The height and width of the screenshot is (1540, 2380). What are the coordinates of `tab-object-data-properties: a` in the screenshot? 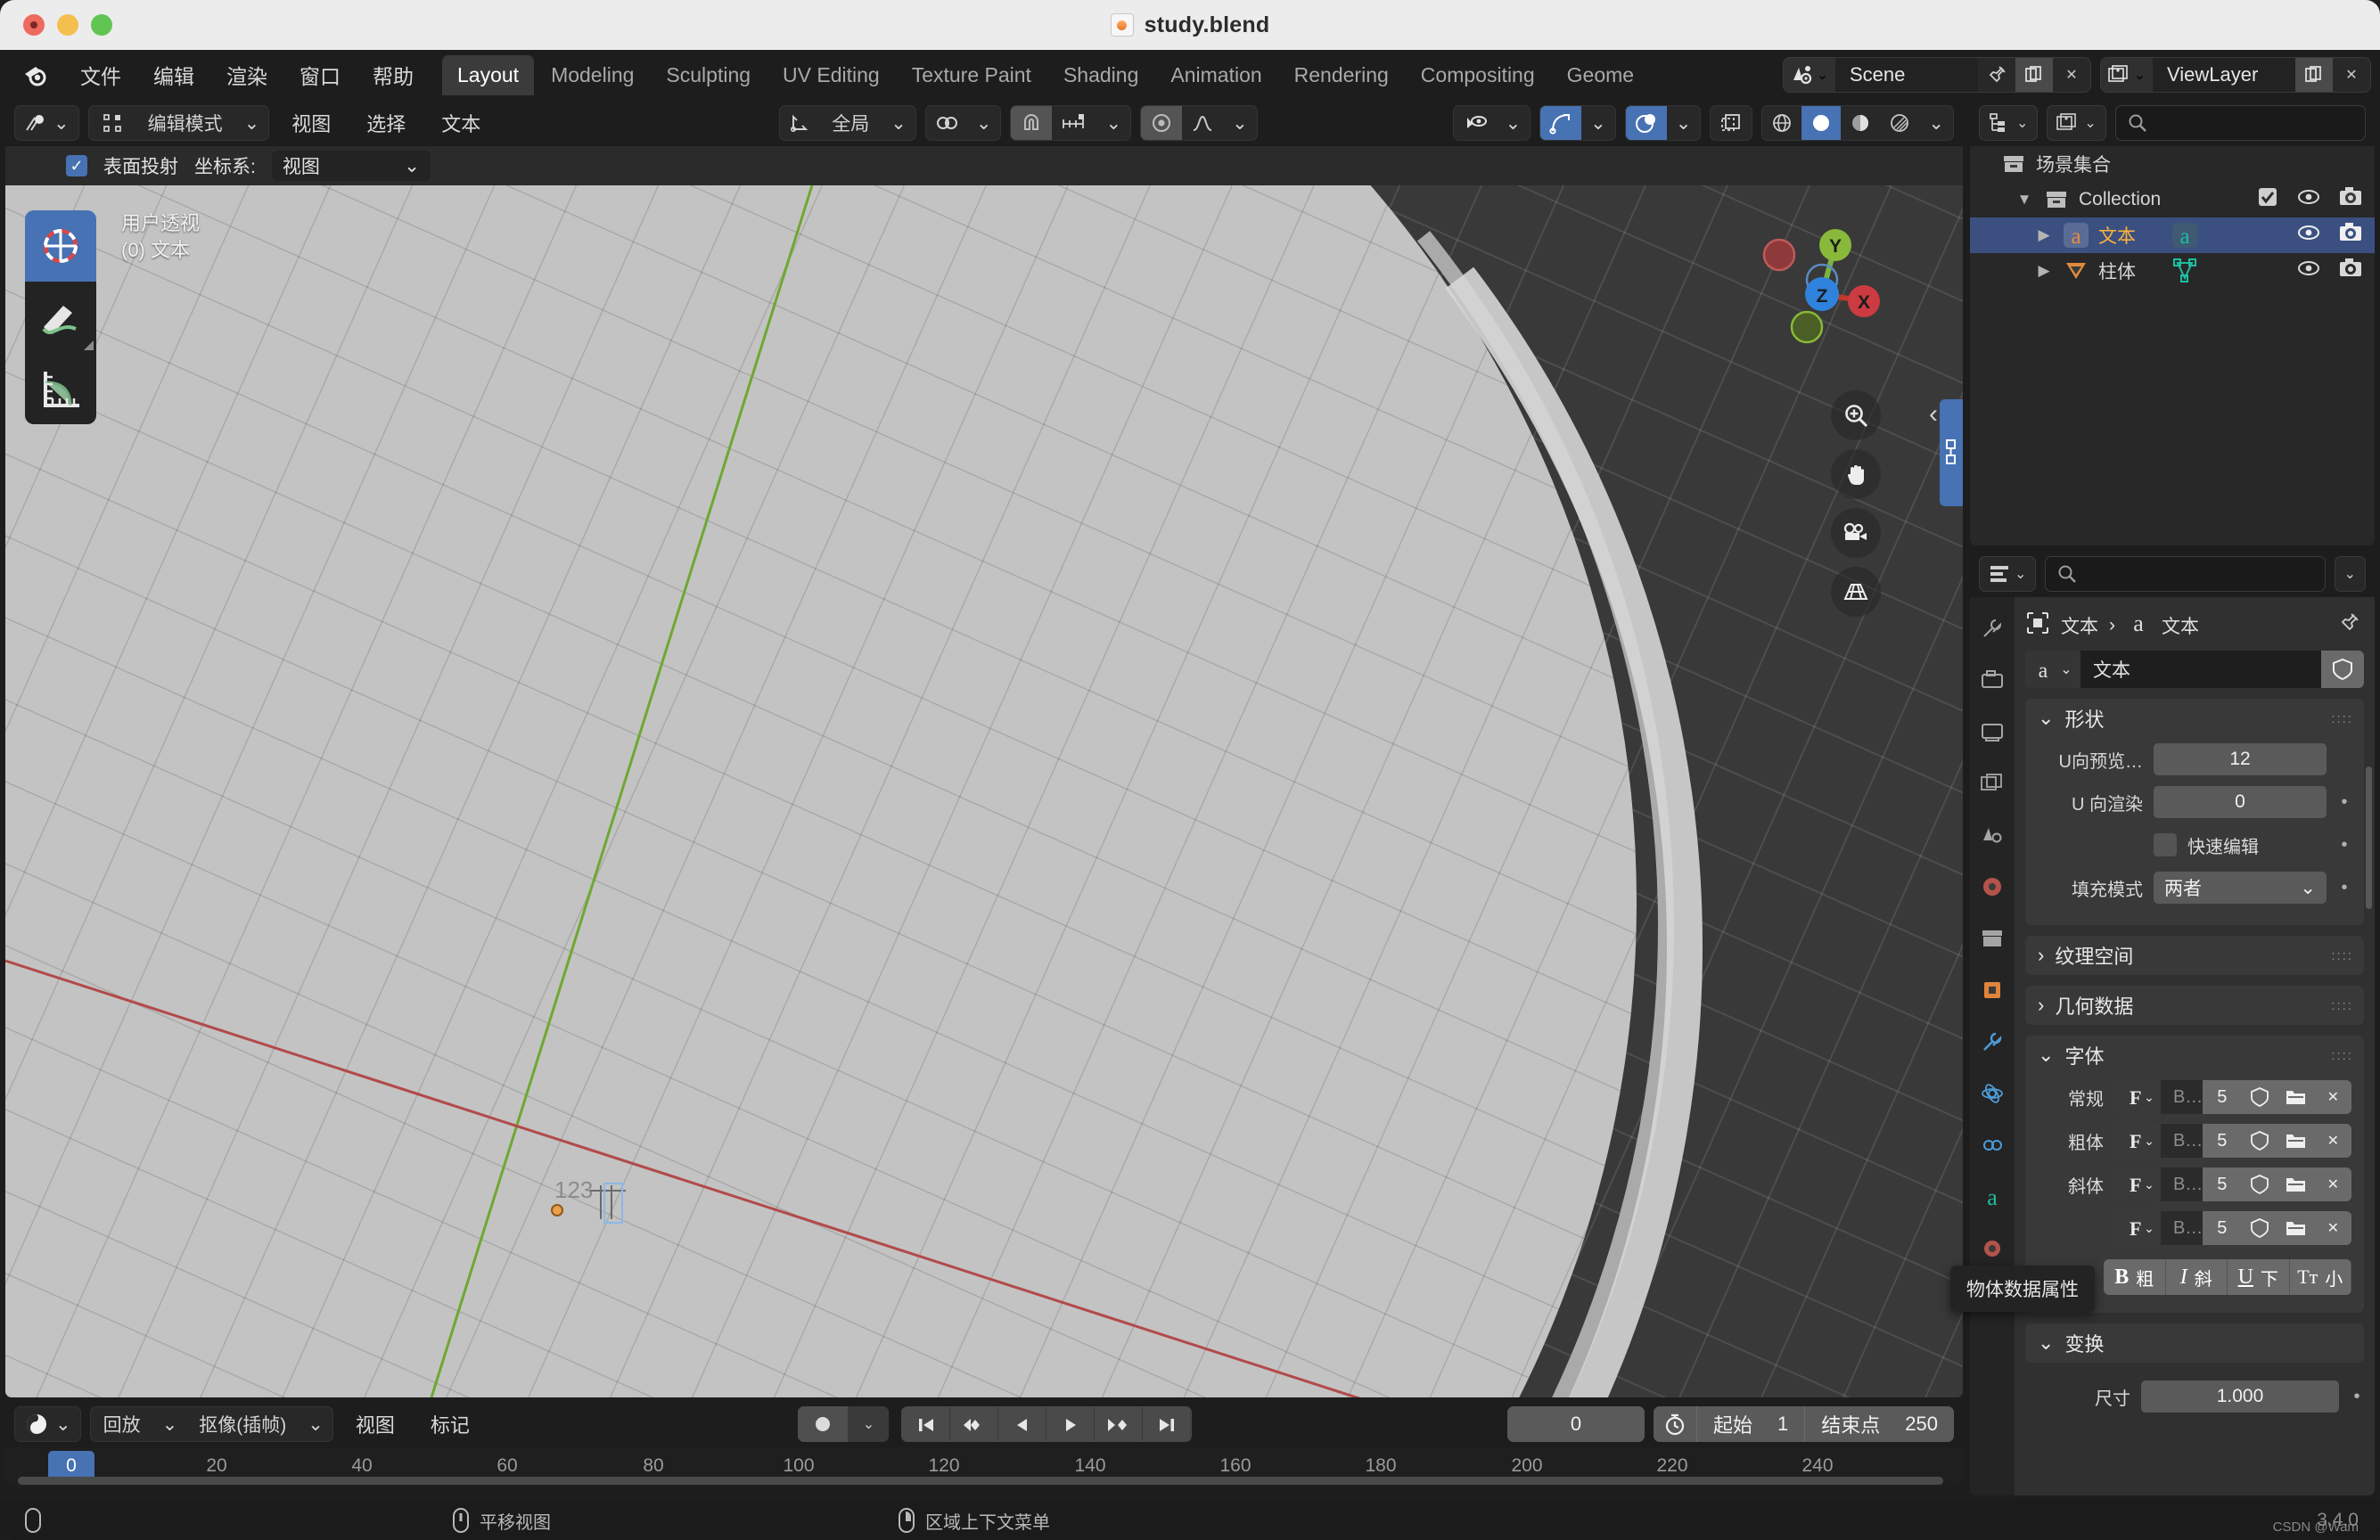 It's located at (1992, 1197).